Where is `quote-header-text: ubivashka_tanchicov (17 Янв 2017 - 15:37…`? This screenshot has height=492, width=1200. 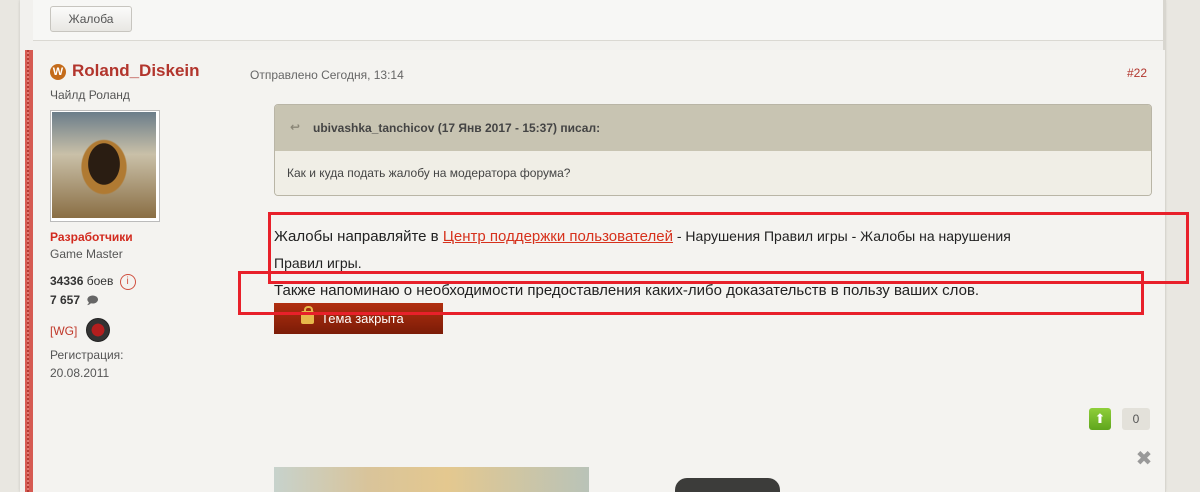 quote-header-text: ubivashka_tanchicov (17 Янв 2017 - 15:37… is located at coordinates (457, 128).